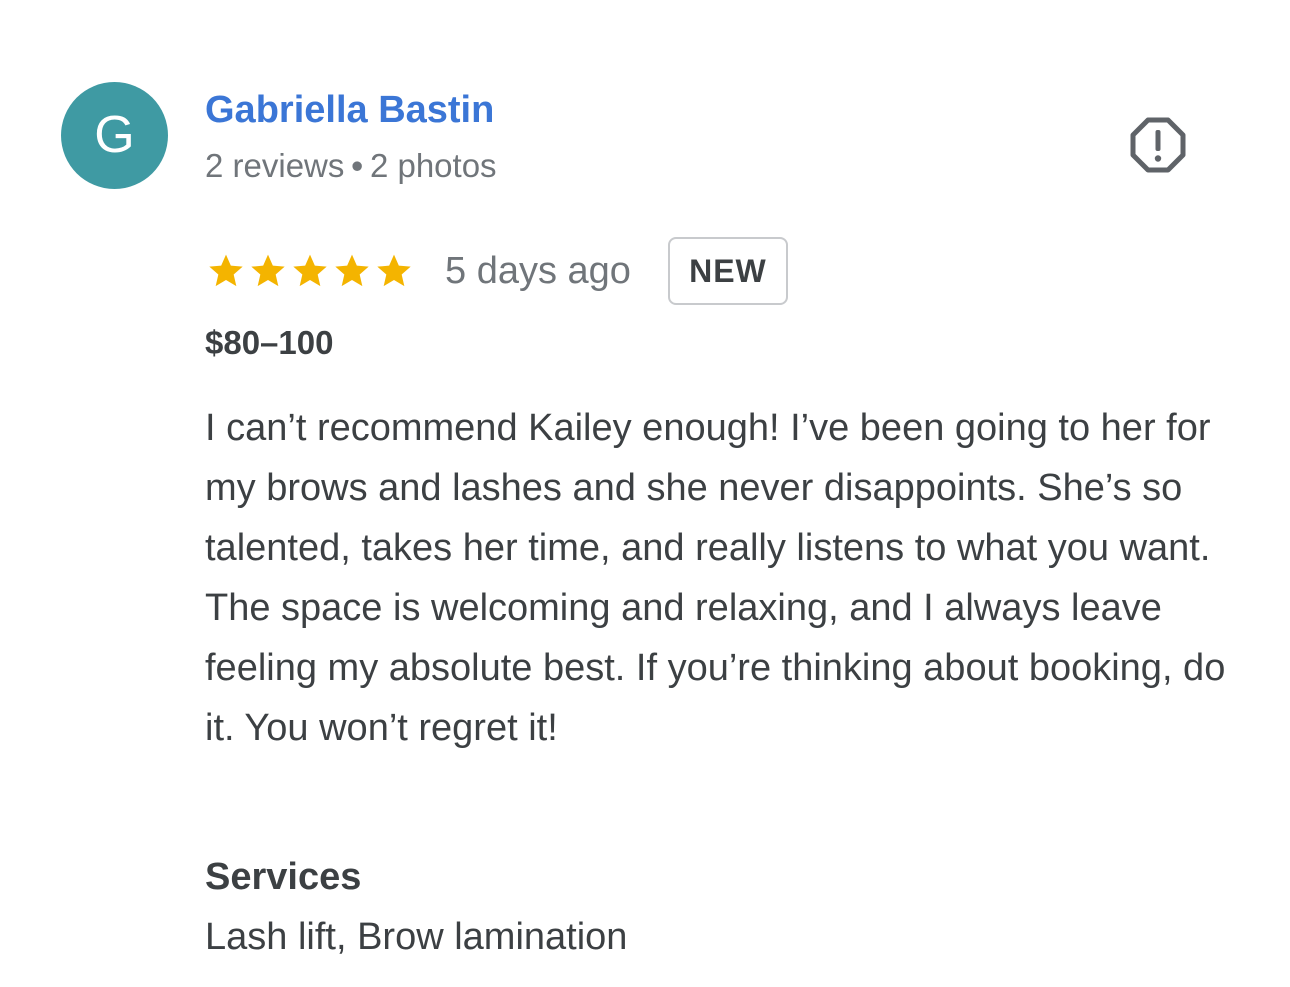  What do you see at coordinates (416, 937) in the screenshot?
I see `services-list: Lash lift, Brow lamination` at bounding box center [416, 937].